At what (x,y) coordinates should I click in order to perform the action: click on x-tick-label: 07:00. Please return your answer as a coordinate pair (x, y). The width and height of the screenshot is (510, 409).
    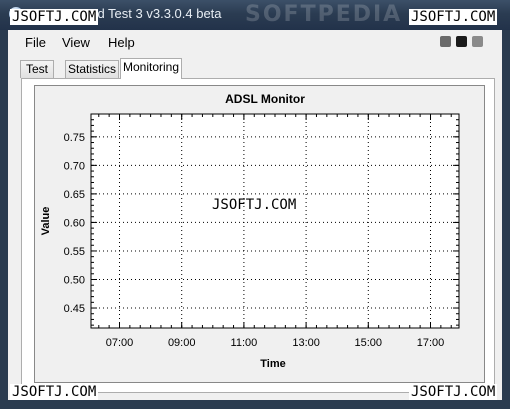
    Looking at the image, I should click on (120, 343).